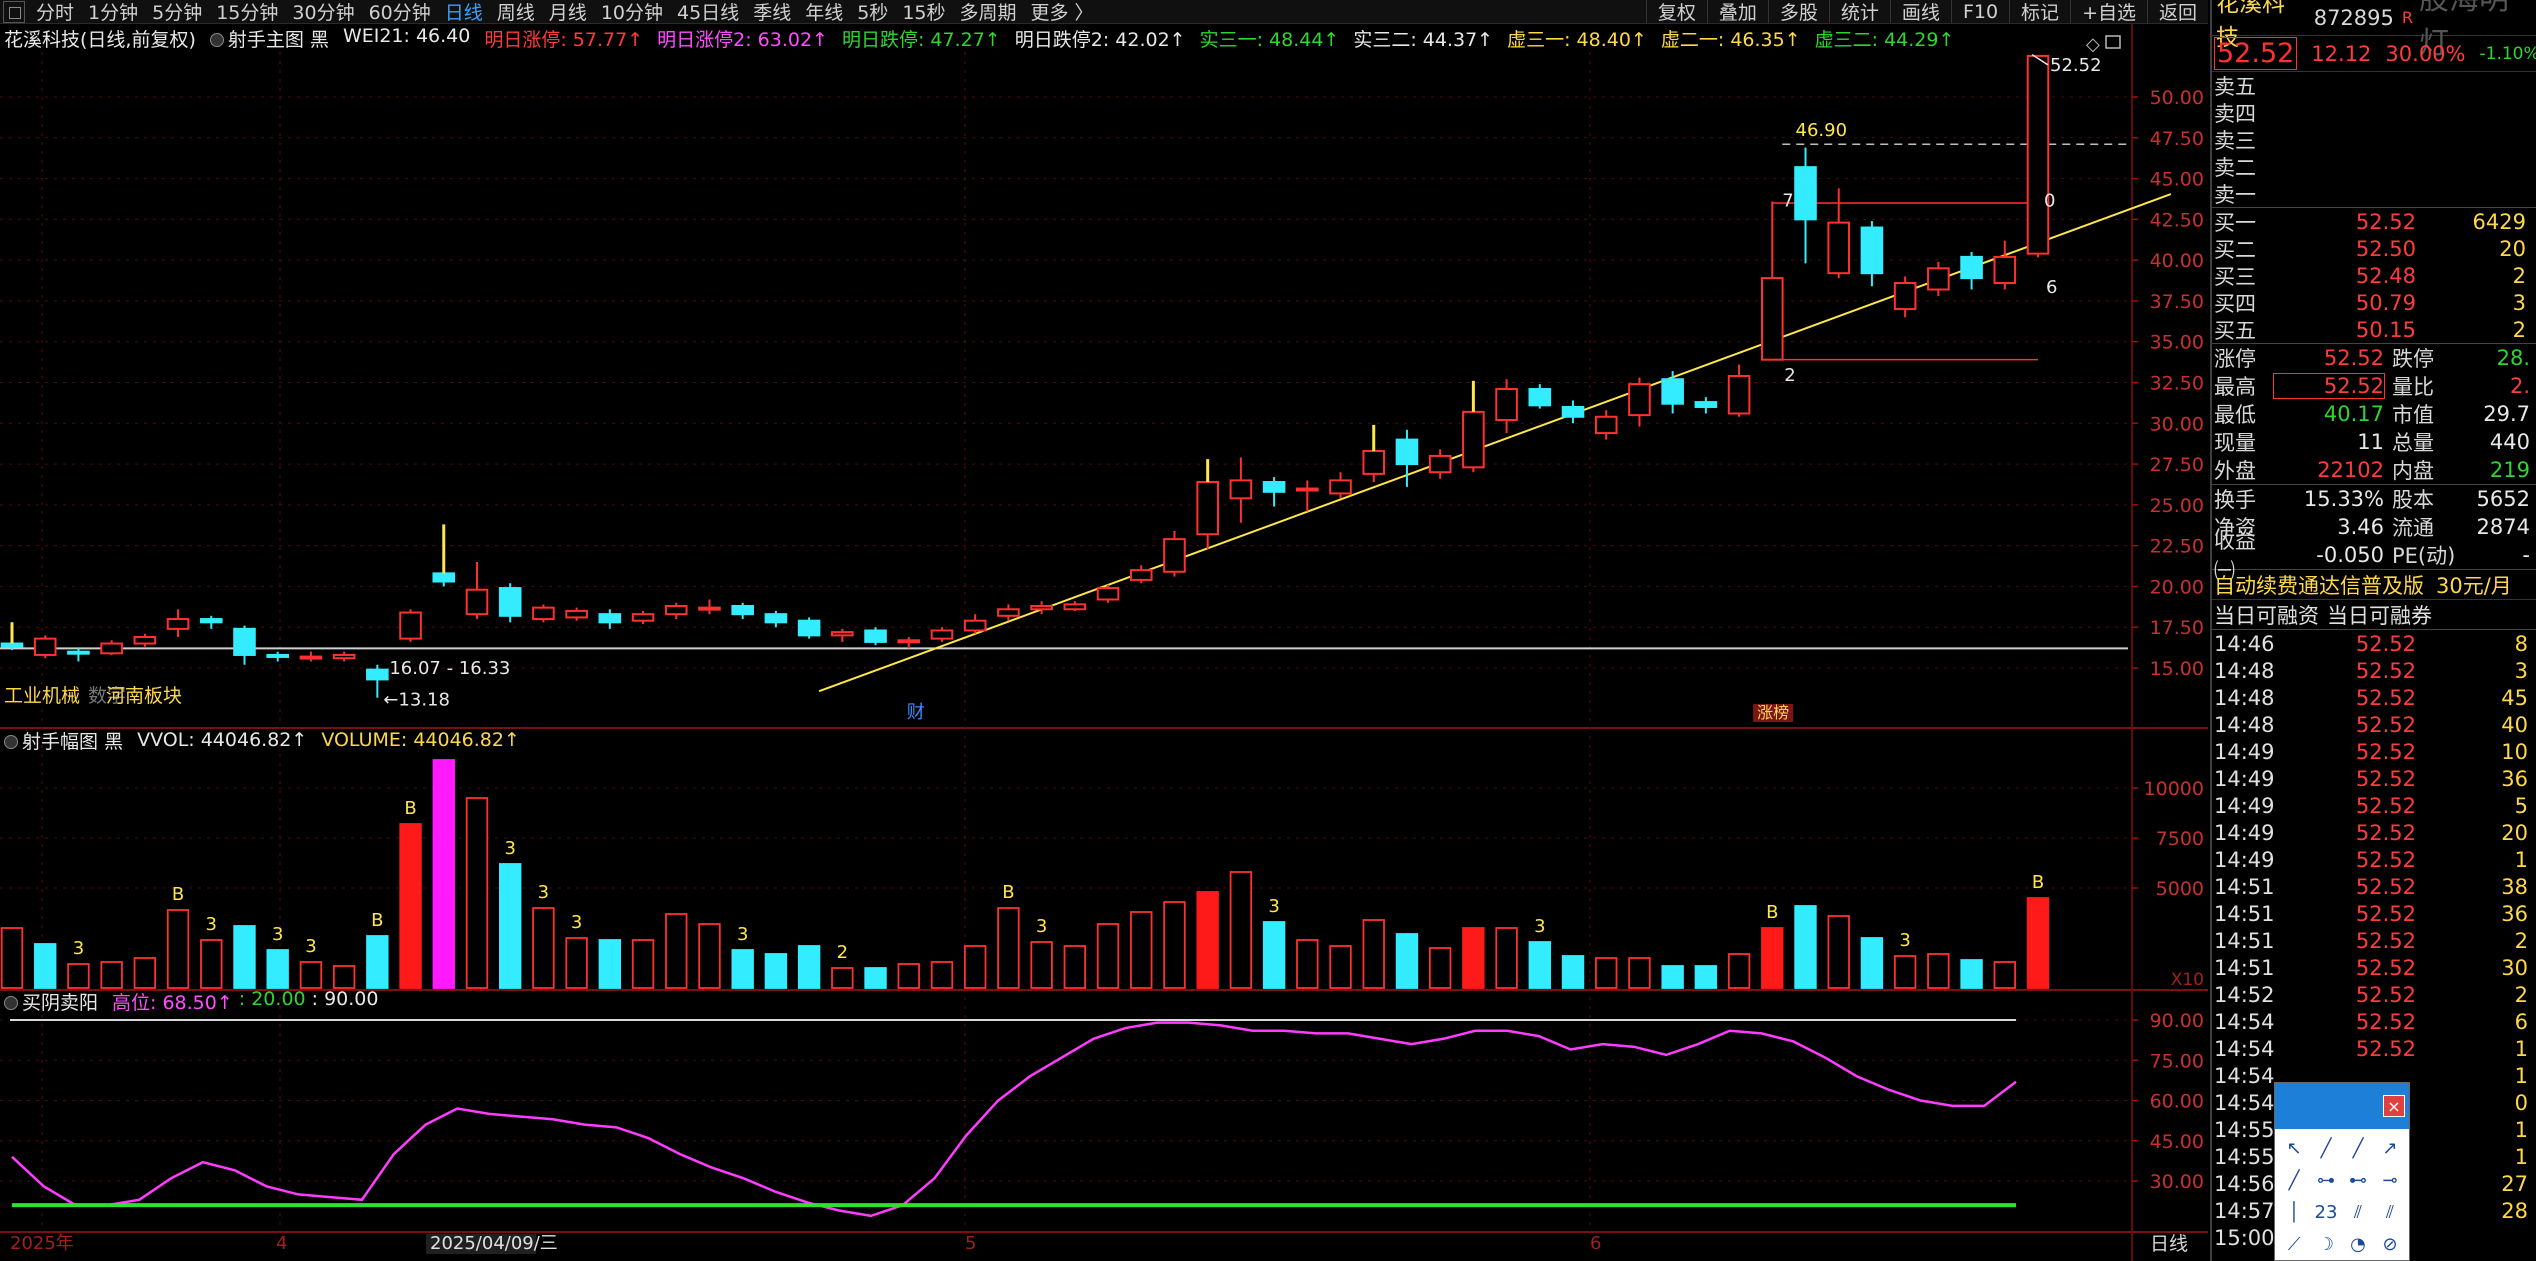 Image resolution: width=2536 pixels, height=1261 pixels. Describe the element at coordinates (2326, 1180) in the screenshot. I see `h-segment-tool-icon: ⊶` at that location.